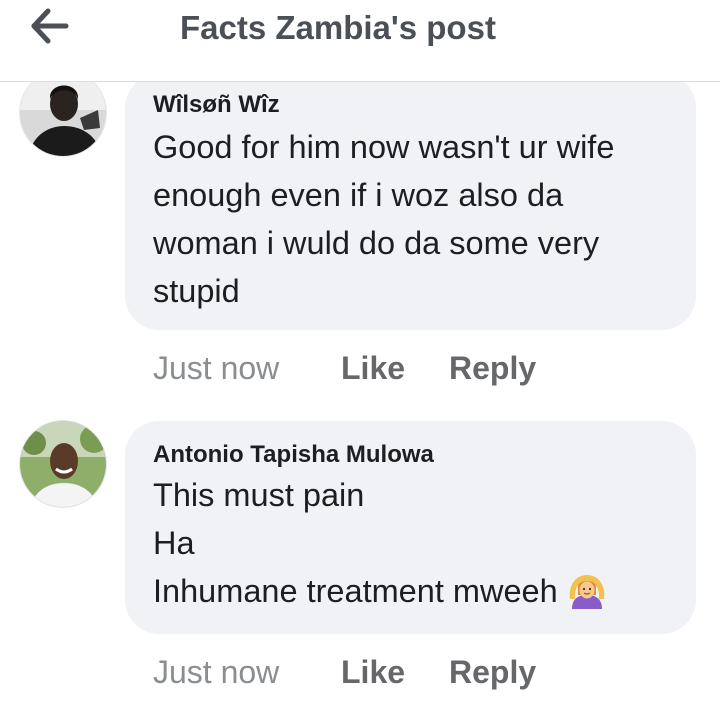 This screenshot has height=715, width=720. I want to click on comment-text-line: This must pain, so click(259, 495).